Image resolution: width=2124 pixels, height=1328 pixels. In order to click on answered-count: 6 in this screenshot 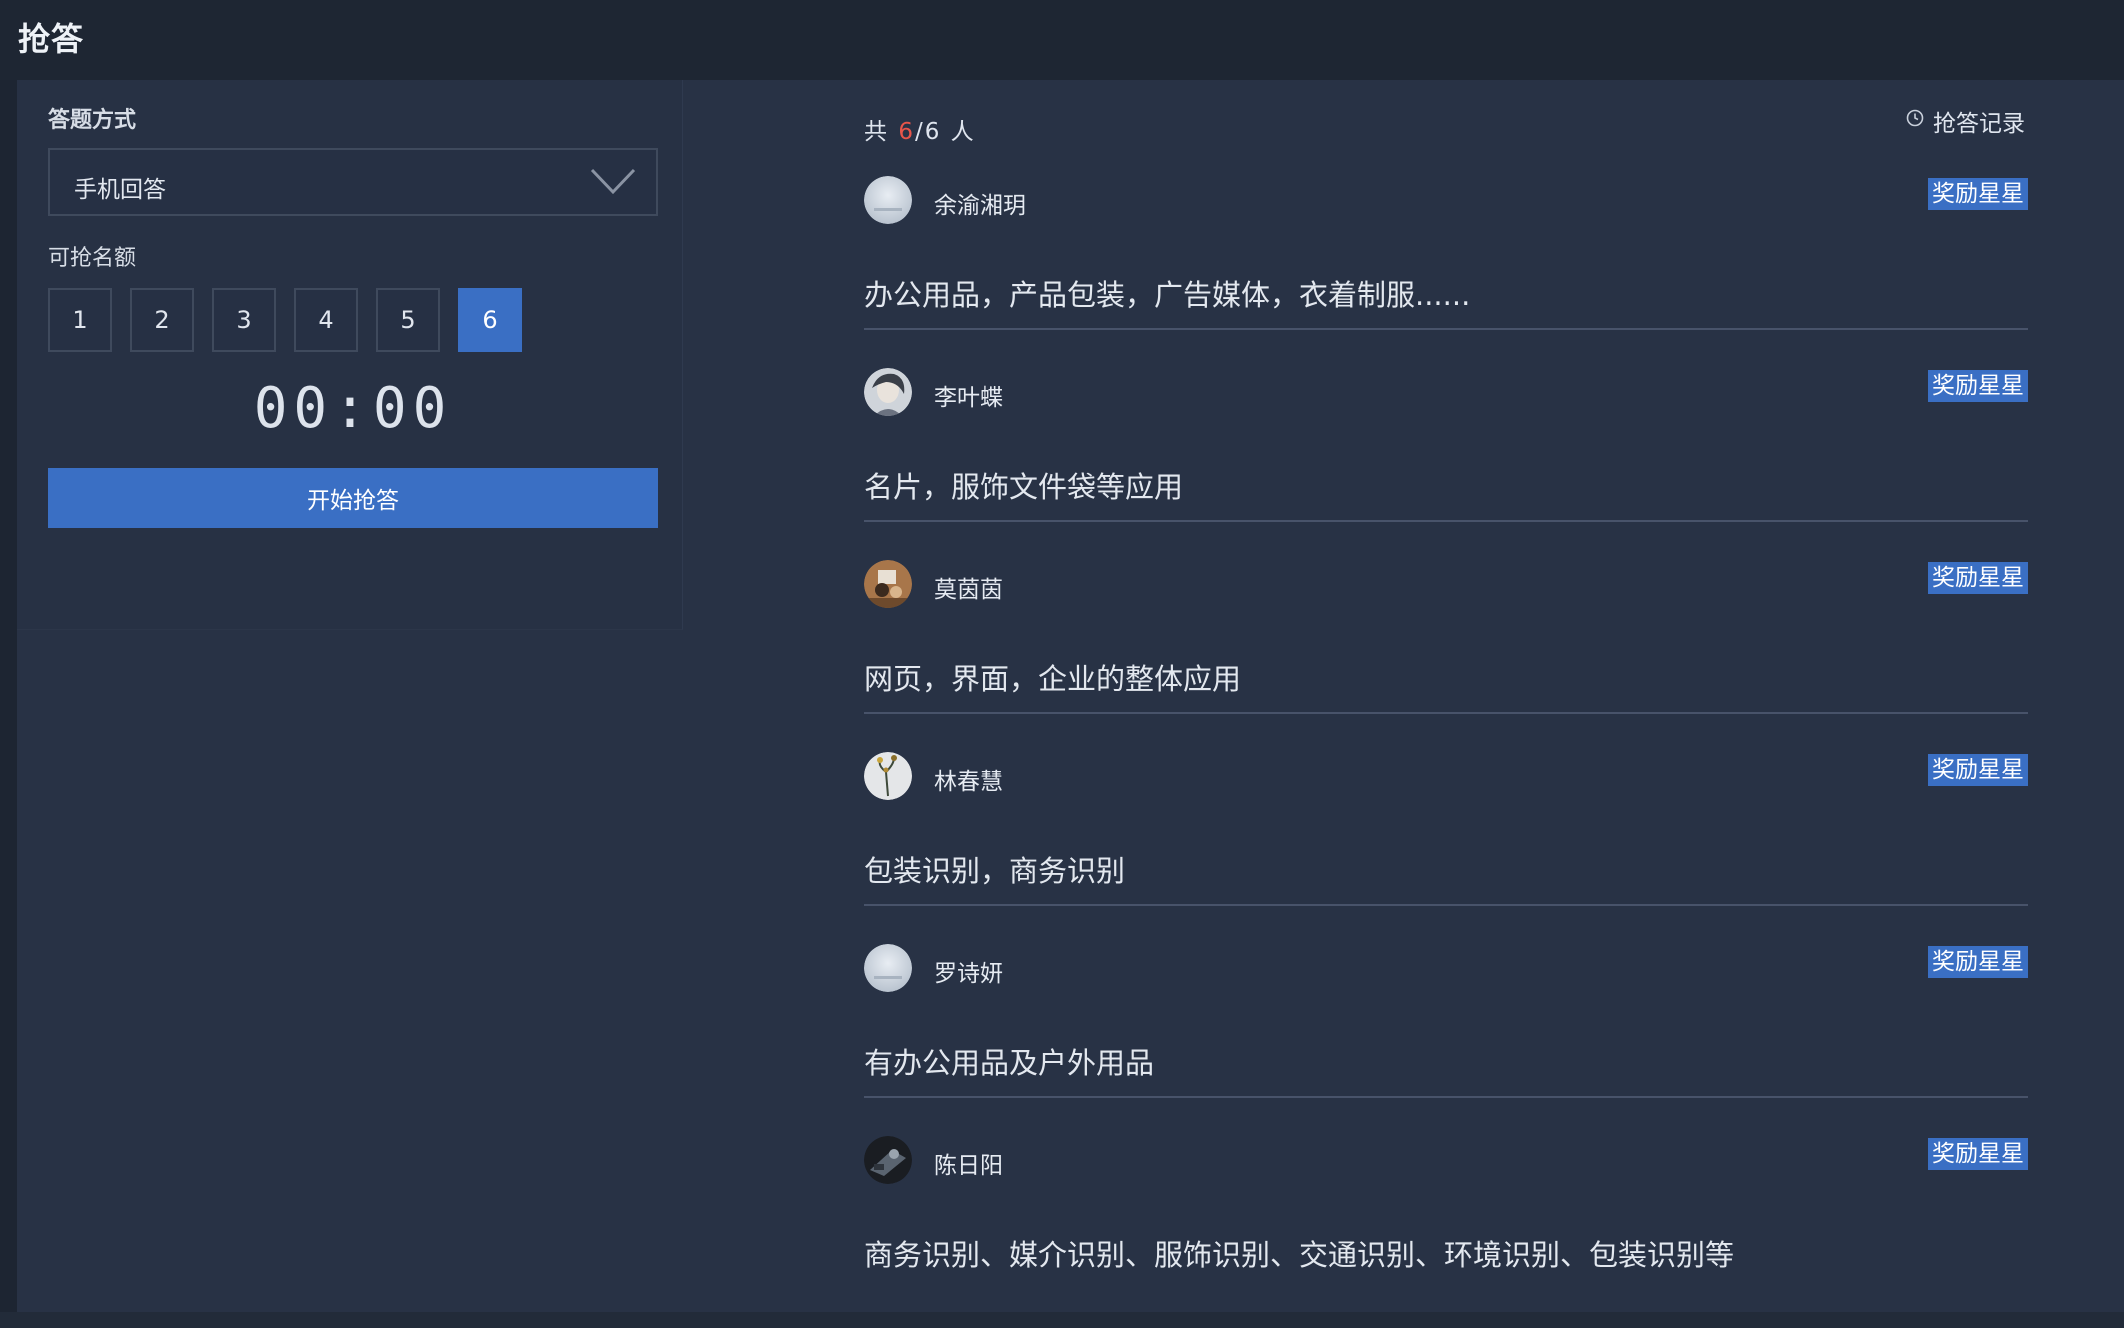, I will do `click(906, 132)`.